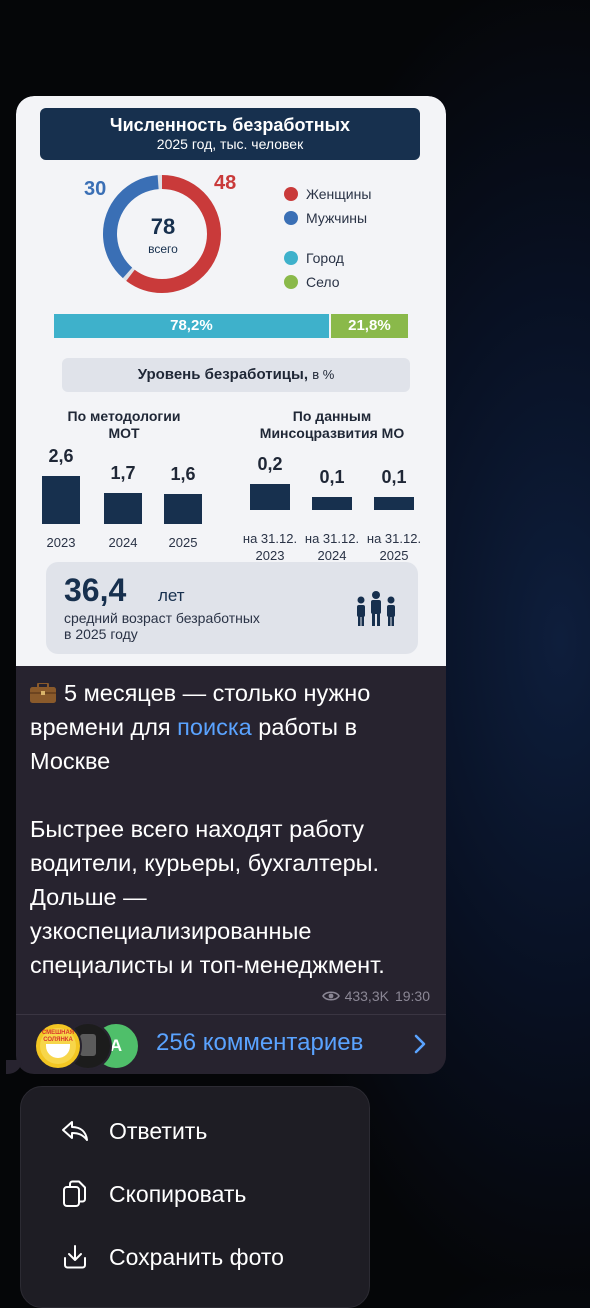 Image resolution: width=590 pixels, height=1308 pixels. What do you see at coordinates (191, 326) in the screenshot?
I see `city-share-bar: 78,2%` at bounding box center [191, 326].